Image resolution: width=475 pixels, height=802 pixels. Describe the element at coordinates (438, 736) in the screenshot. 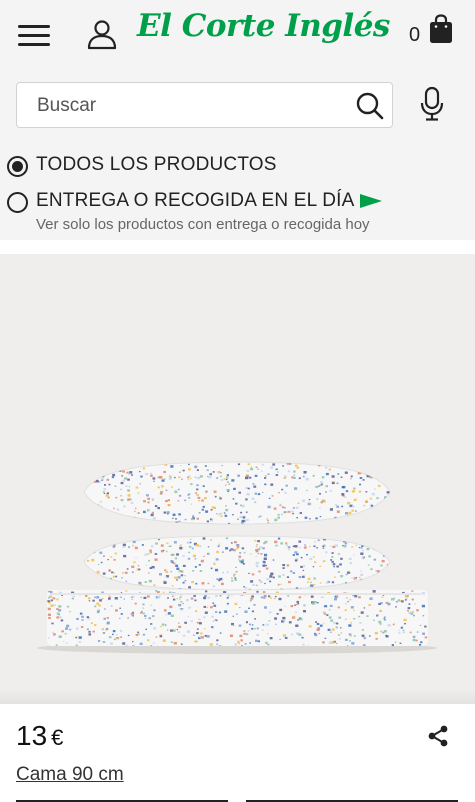

I see `share-icon` at that location.